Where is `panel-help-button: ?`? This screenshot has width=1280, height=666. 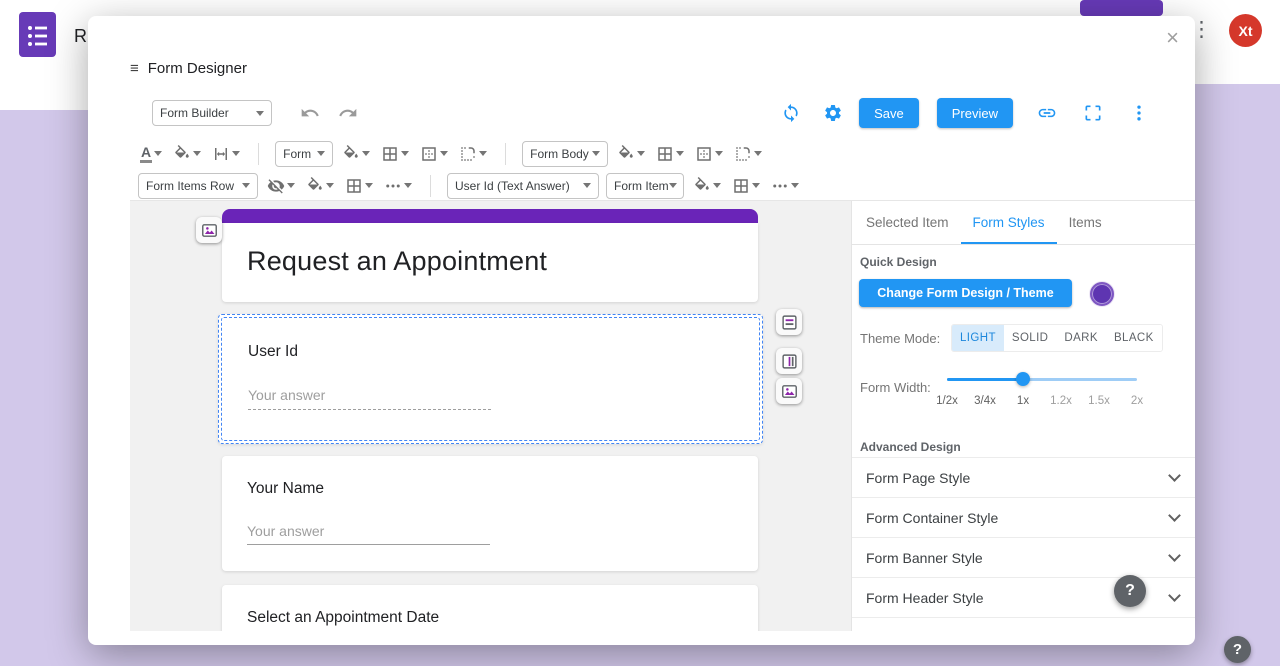
panel-help-button: ? is located at coordinates (1130, 591).